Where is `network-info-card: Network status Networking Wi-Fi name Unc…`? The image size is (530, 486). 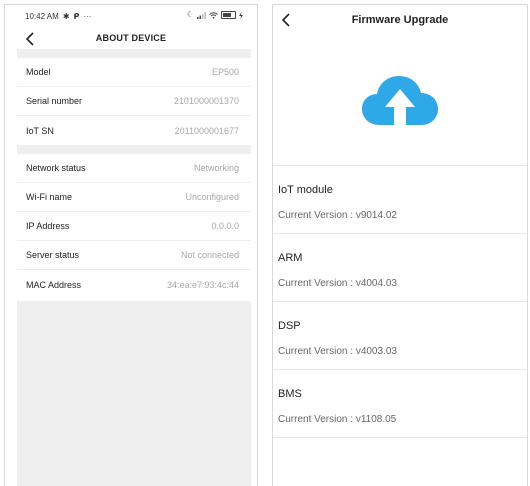 network-info-card: Network status Networking Wi-Fi name Unc… is located at coordinates (134, 226).